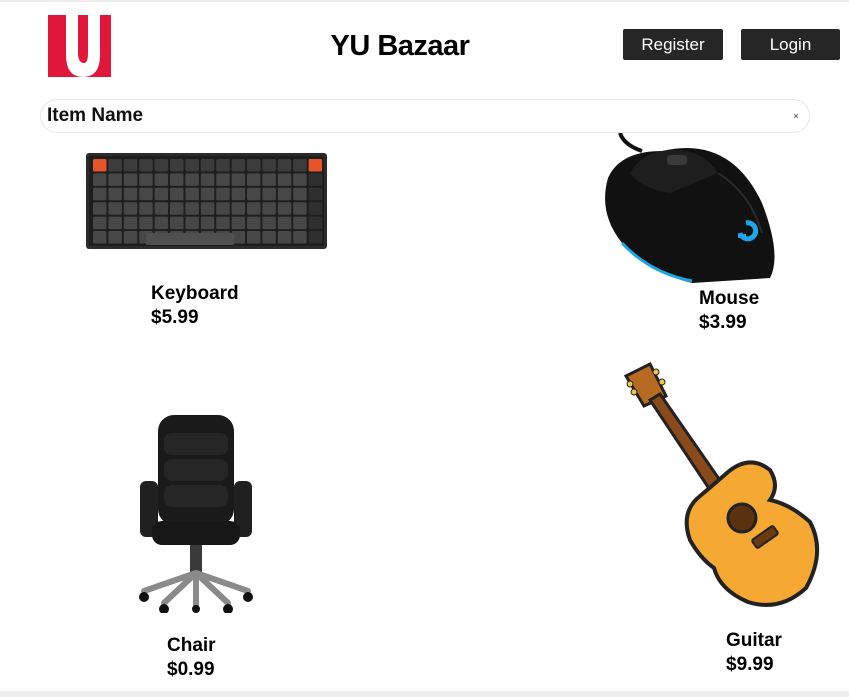  I want to click on login-button: Login, so click(790, 44).